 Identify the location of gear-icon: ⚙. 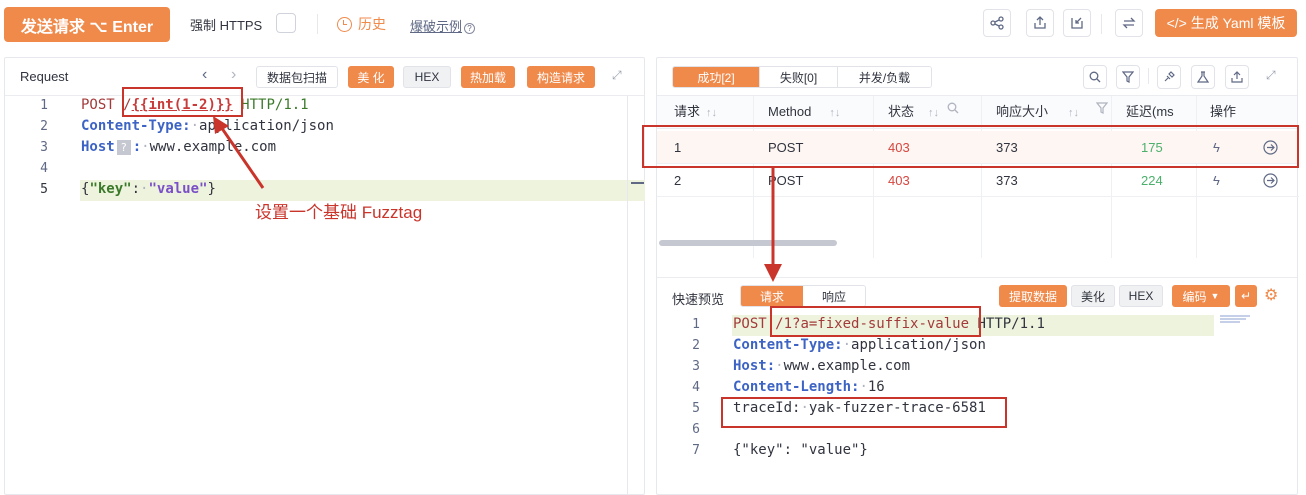
(1271, 295).